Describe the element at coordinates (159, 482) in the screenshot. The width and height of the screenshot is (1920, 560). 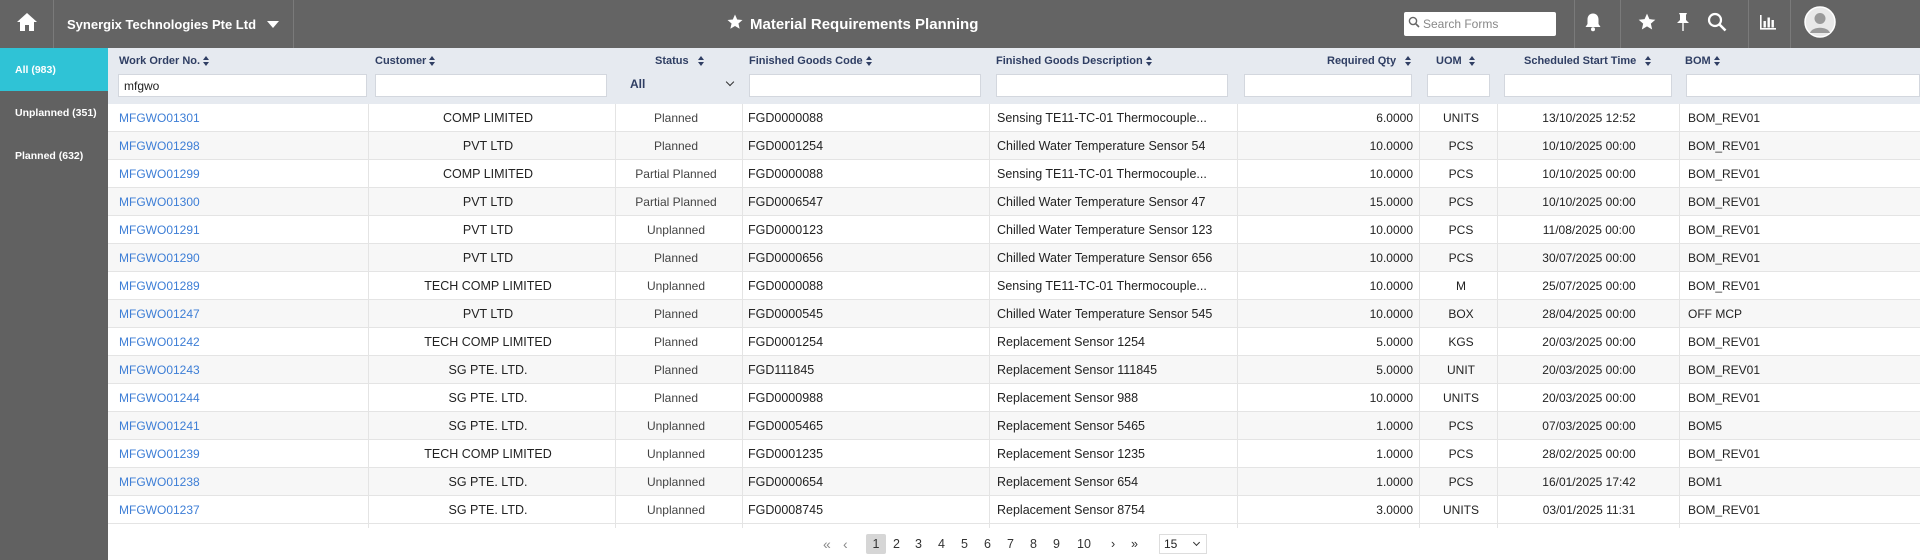
I see `work-order-link: MFGWO01238` at that location.